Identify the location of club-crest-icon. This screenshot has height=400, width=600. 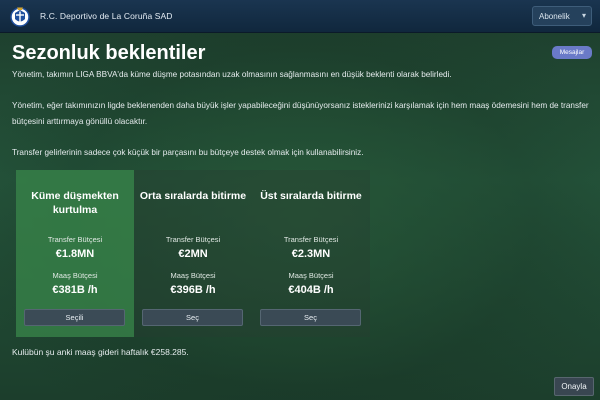
(20, 17).